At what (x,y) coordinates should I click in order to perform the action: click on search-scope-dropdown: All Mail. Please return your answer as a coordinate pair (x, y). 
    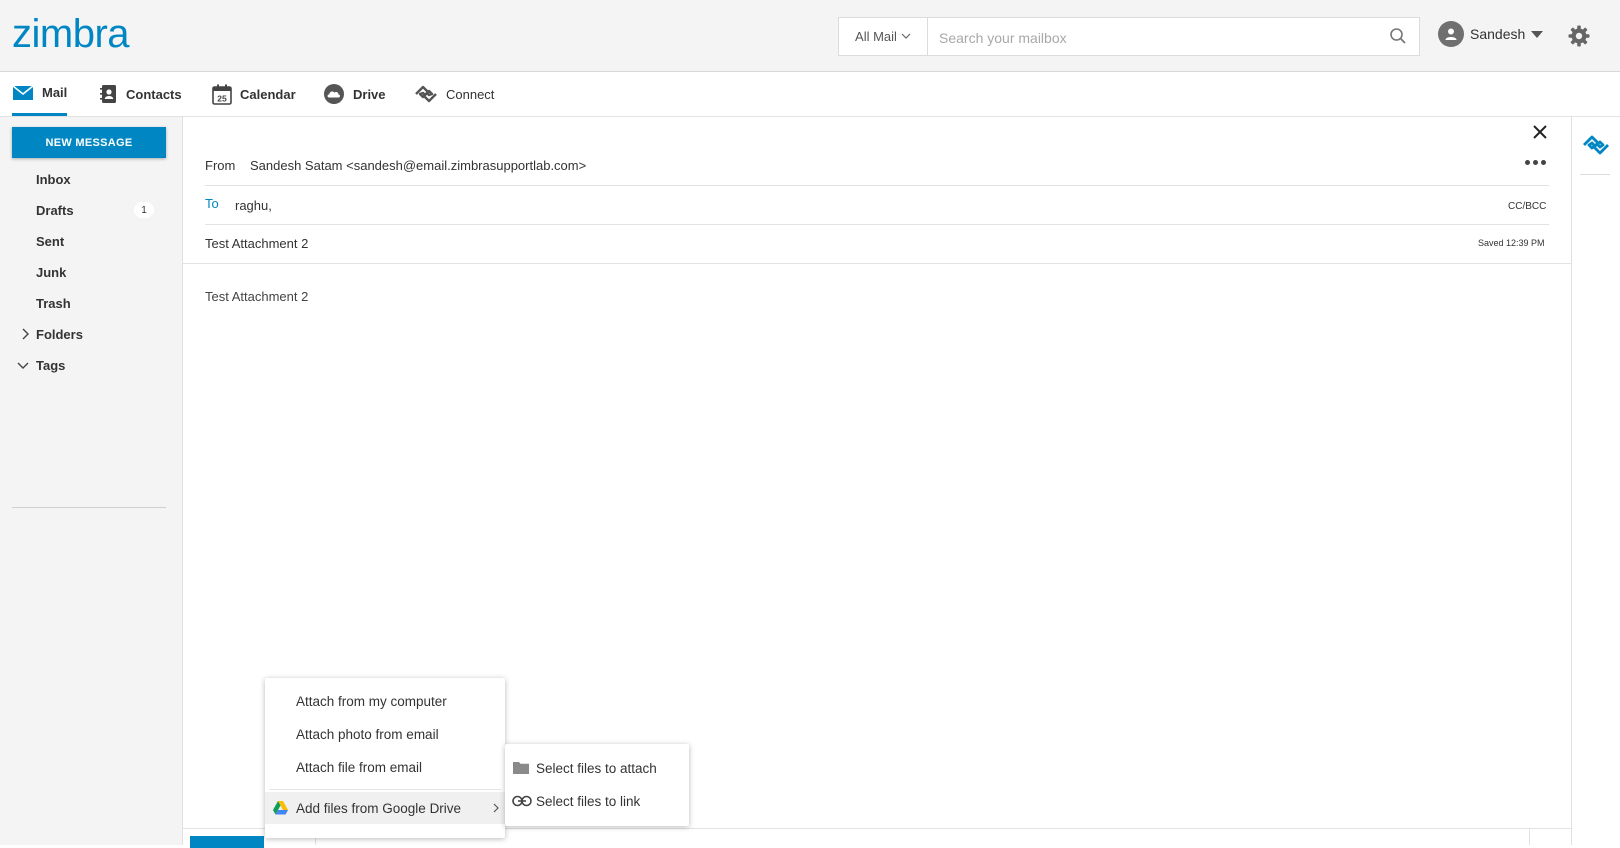
    Looking at the image, I should click on (883, 36).